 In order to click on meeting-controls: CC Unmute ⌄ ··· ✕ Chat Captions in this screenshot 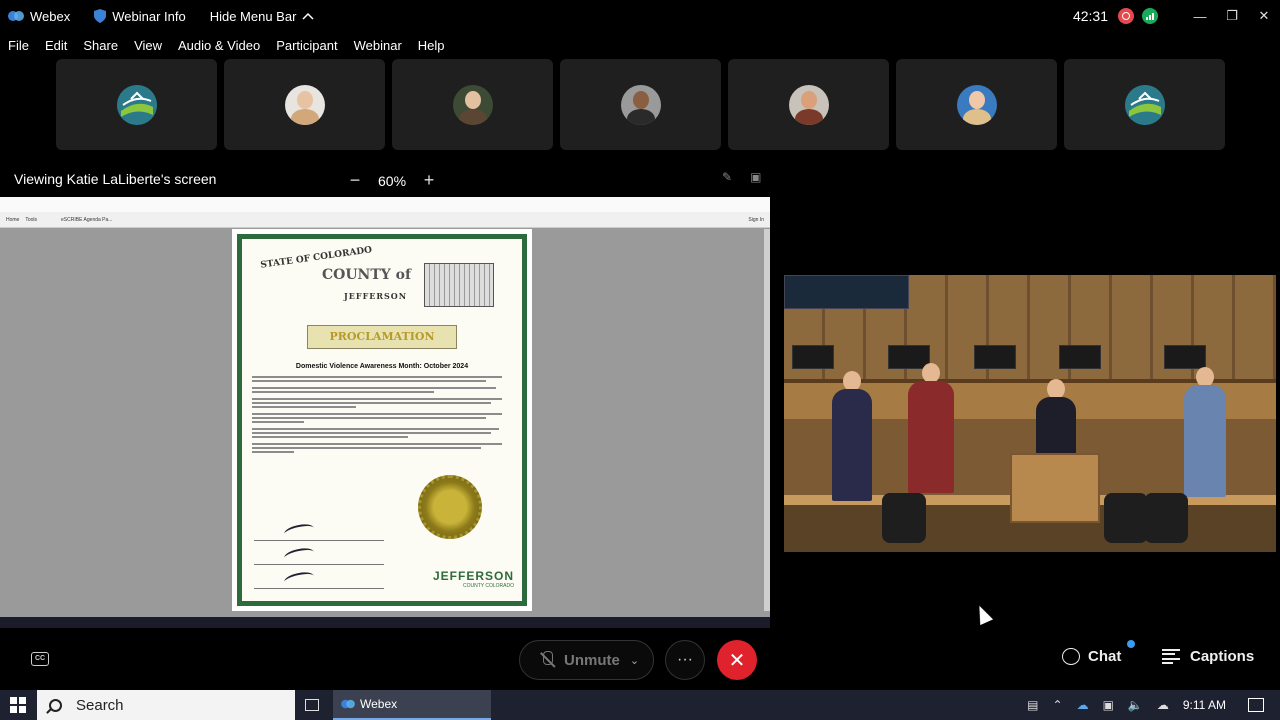, I will do `click(640, 660)`.